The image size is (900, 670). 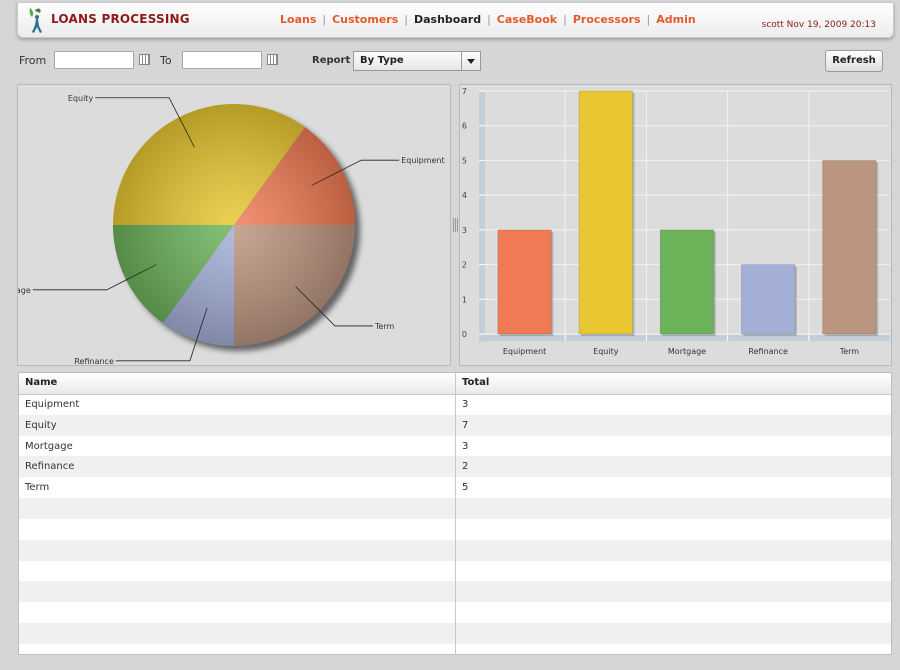 What do you see at coordinates (675, 19) in the screenshot?
I see `nav-admin: Admin` at bounding box center [675, 19].